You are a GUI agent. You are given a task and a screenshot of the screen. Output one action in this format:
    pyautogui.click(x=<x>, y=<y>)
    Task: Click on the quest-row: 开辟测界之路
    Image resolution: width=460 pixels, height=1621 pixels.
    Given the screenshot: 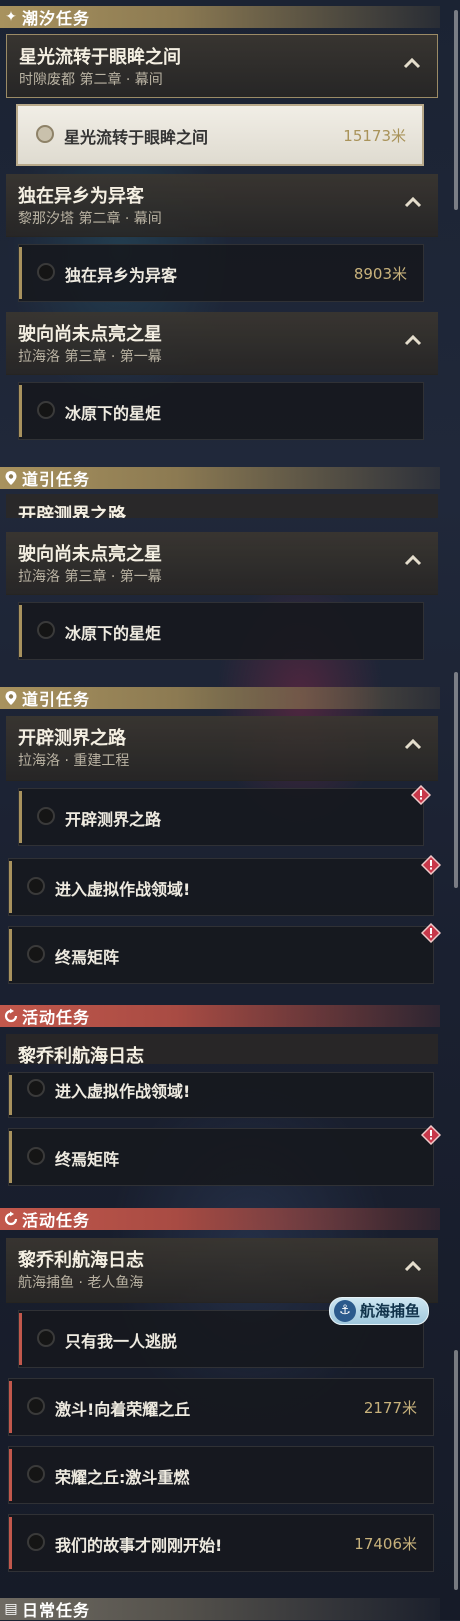 What is the action you would take?
    pyautogui.click(x=224, y=815)
    